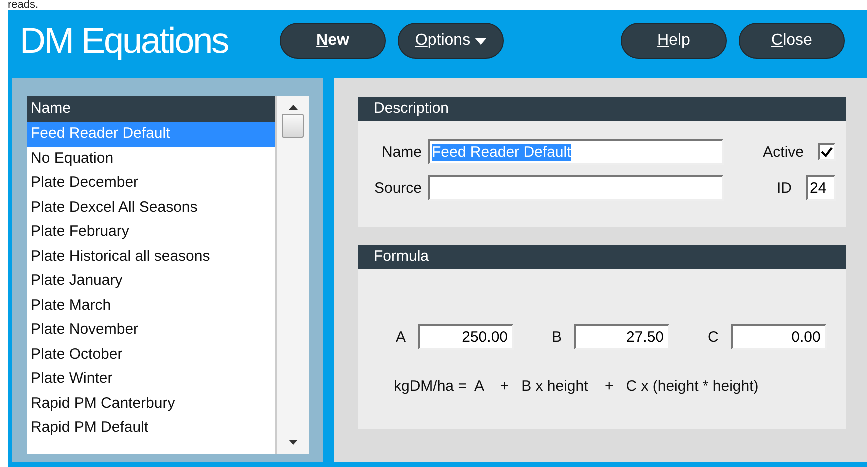 The width and height of the screenshot is (867, 467). I want to click on active-checkbox, so click(827, 152).